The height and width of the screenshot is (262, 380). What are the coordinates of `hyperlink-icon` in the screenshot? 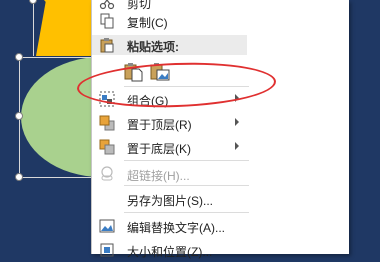 It's located at (107, 174).